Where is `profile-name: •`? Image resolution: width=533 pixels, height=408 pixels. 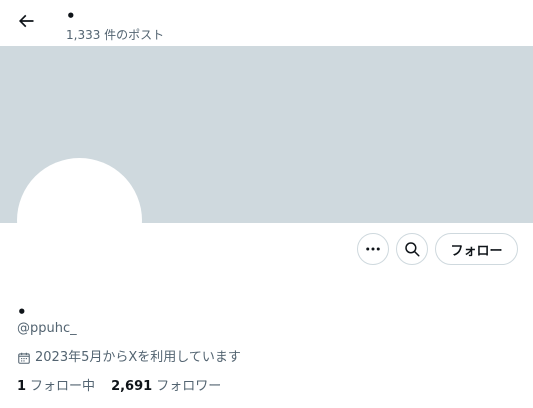 profile-name: • is located at coordinates (22, 312).